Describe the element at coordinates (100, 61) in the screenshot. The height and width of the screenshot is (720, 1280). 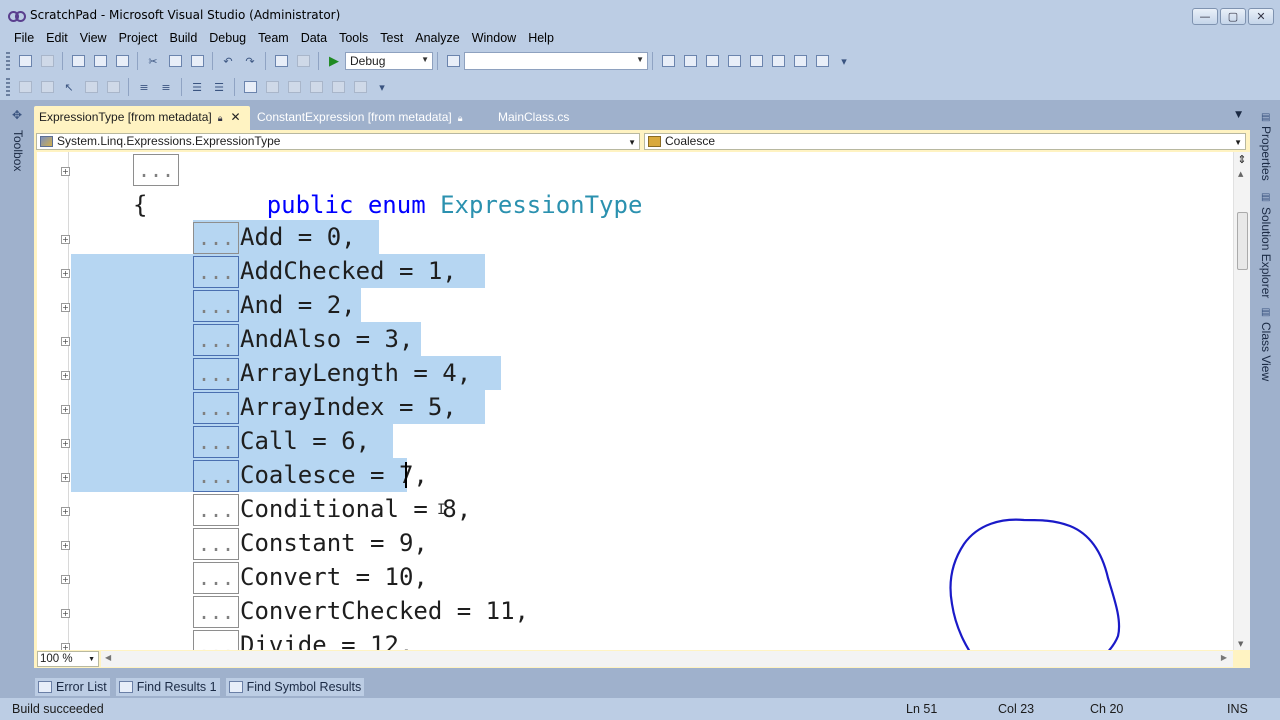
I see `save-icon` at that location.